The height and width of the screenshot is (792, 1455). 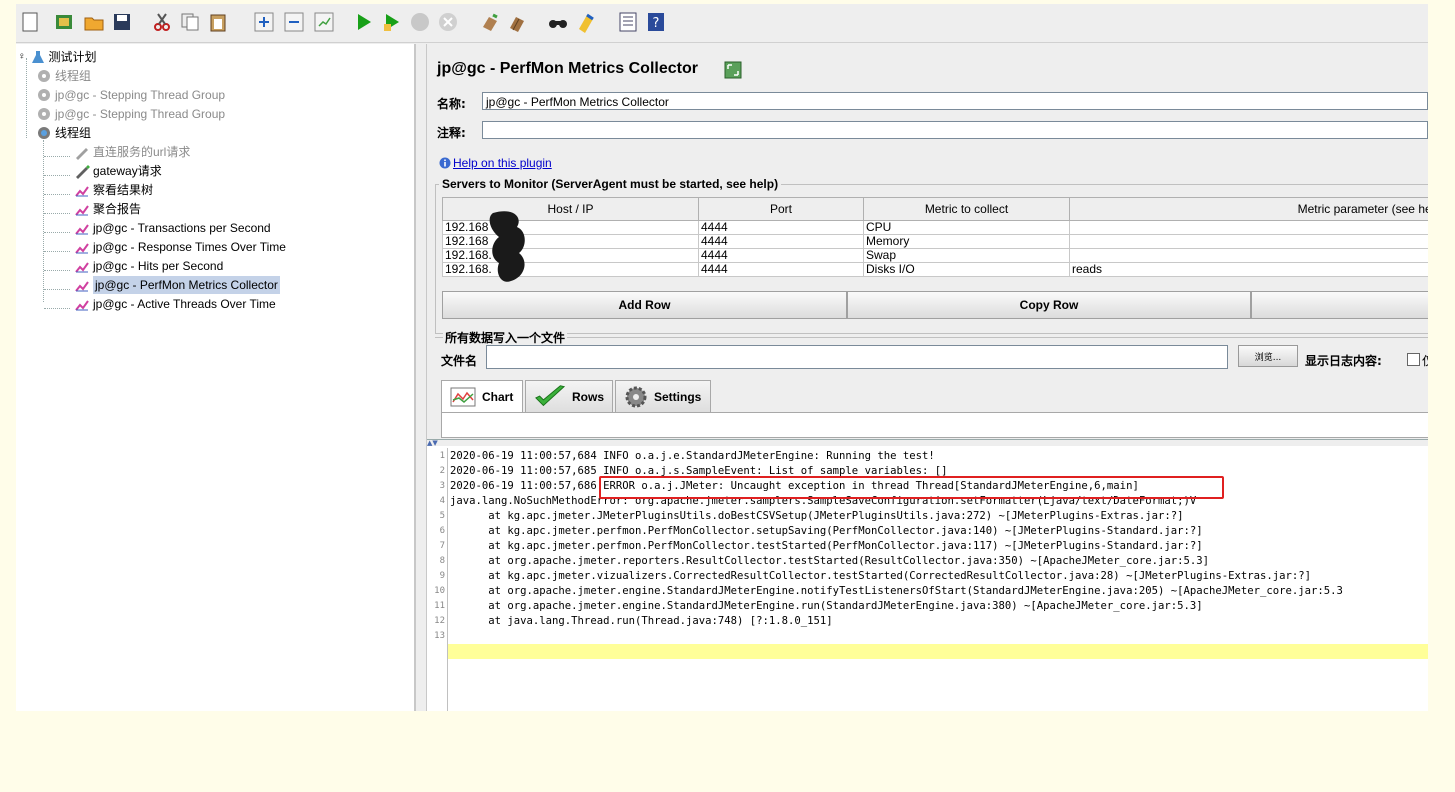 What do you see at coordinates (22, 57) in the screenshot?
I see `expand-toggle-icon: ♀` at bounding box center [22, 57].